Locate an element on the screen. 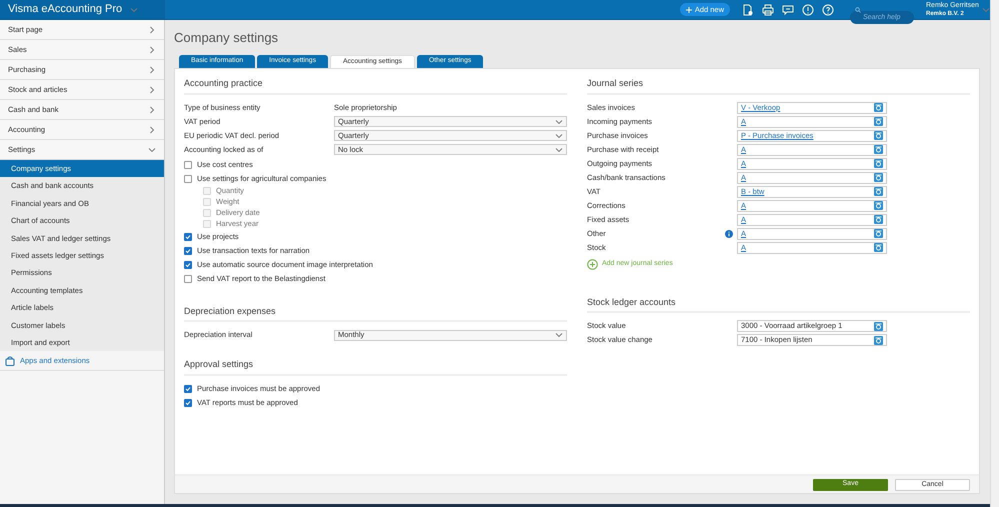  printer-icon is located at coordinates (768, 10).